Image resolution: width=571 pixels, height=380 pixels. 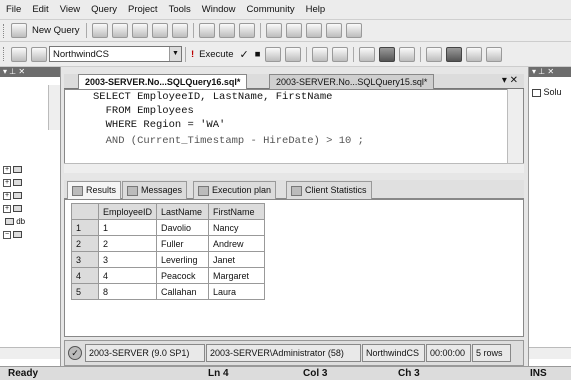 I want to click on cell: 8, so click(x=127, y=291).